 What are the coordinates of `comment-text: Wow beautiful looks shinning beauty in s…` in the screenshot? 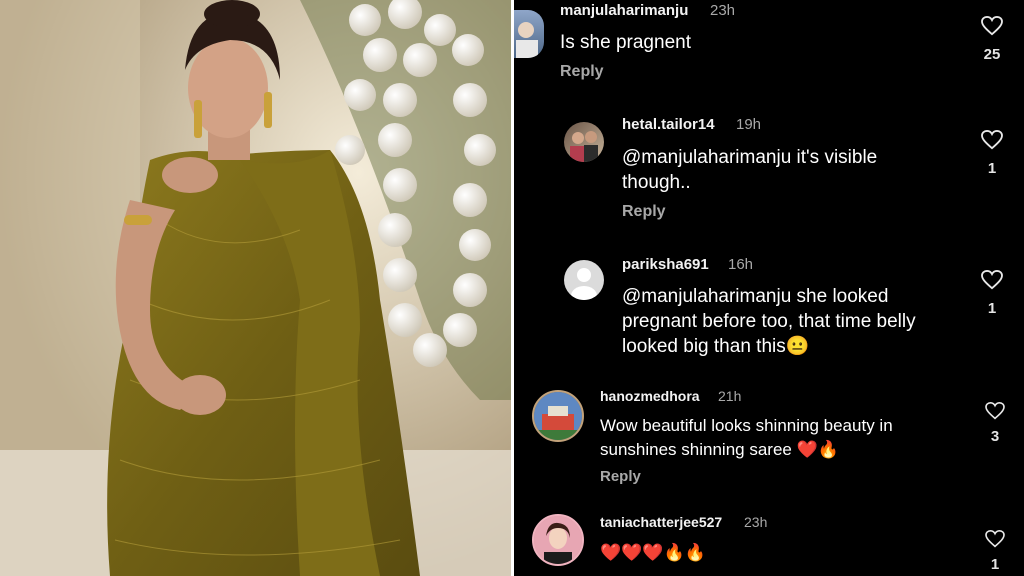 It's located at (746, 437).